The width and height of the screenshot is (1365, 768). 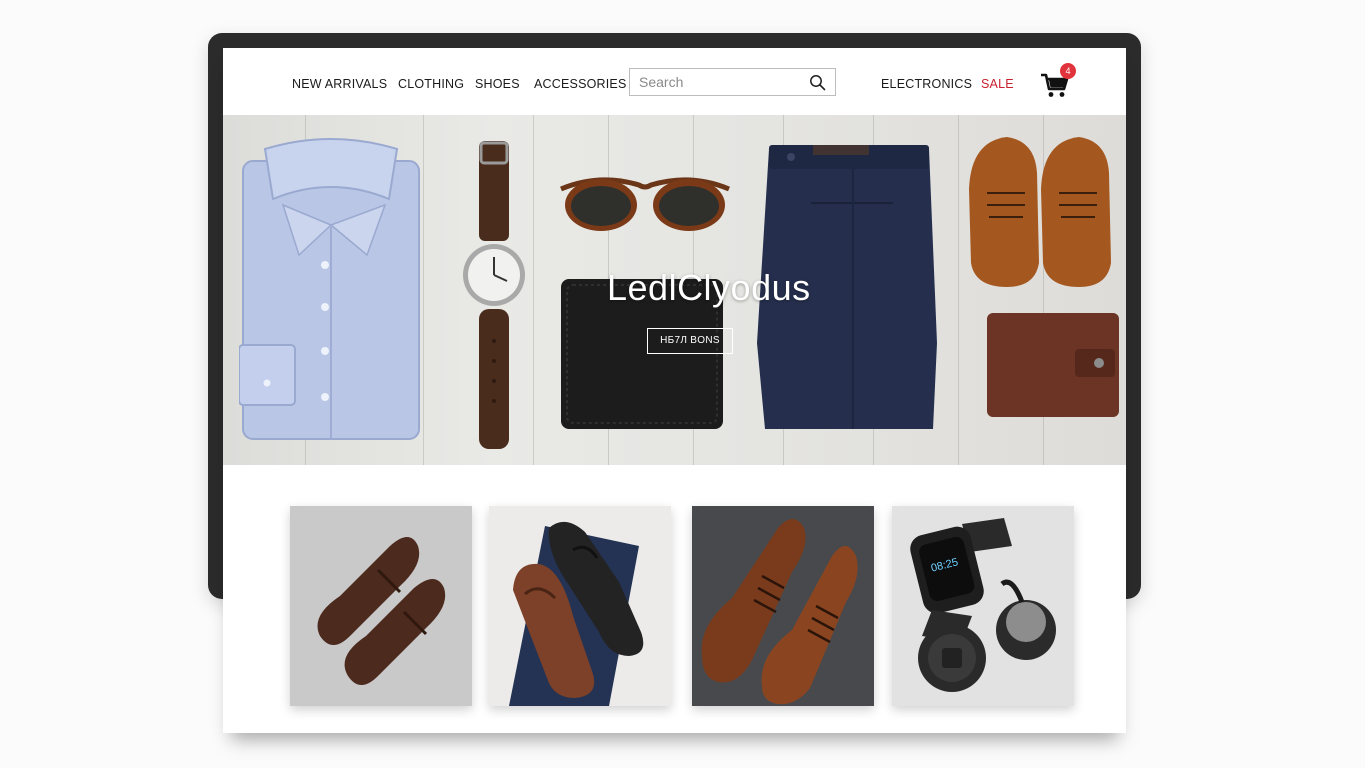 I want to click on nav-sale: SALE, so click(x=997, y=84).